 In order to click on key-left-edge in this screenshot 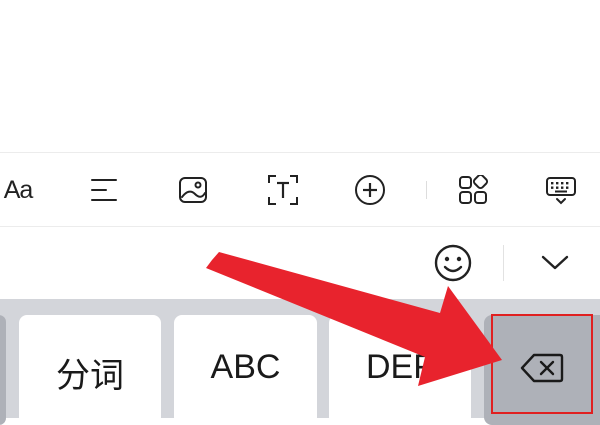, I will do `click(3, 370)`.